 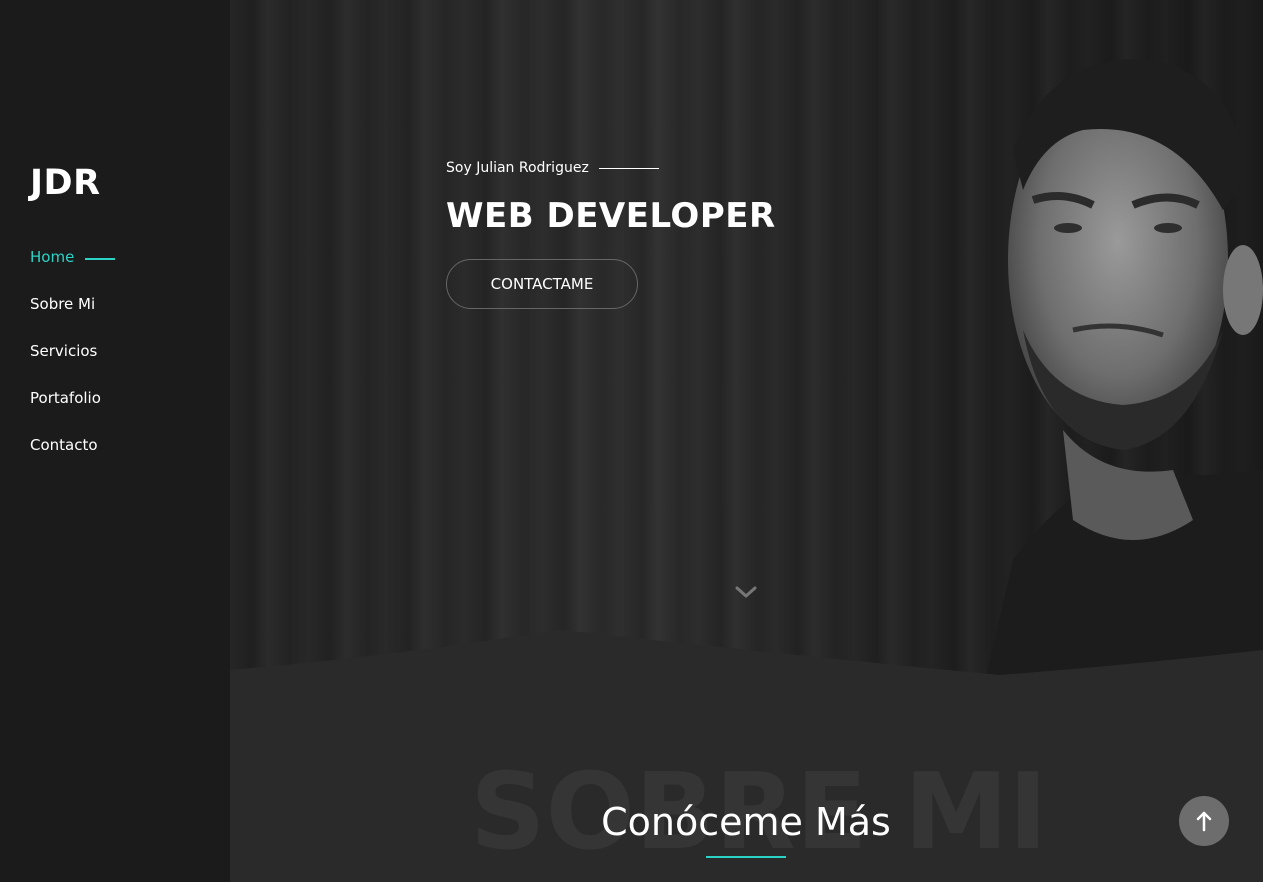 What do you see at coordinates (64, 351) in the screenshot?
I see `nav-item-label: Servicios` at bounding box center [64, 351].